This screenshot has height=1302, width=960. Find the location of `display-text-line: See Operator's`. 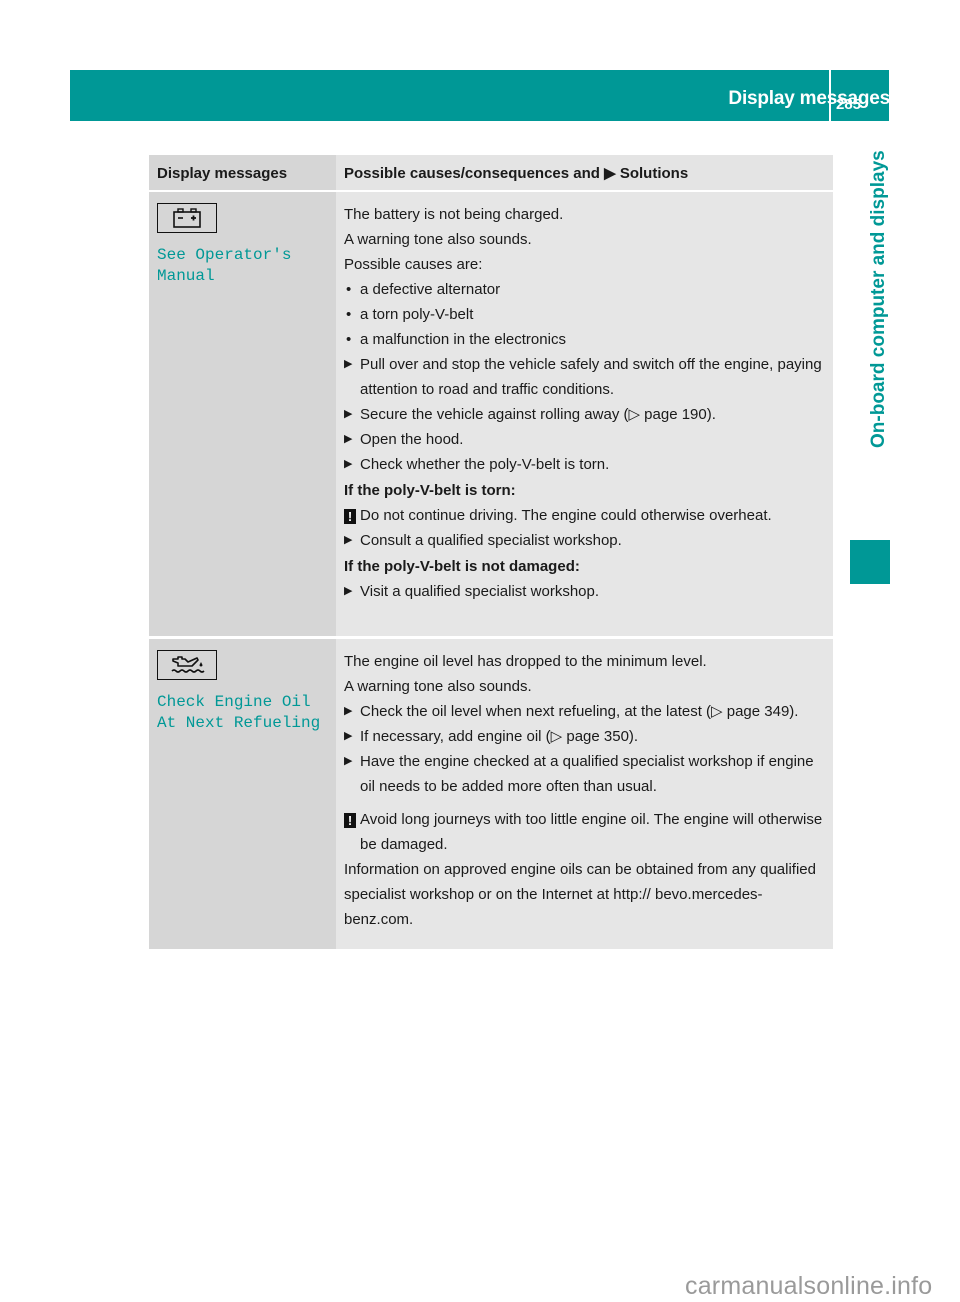

display-text-line: See Operator's is located at coordinates (224, 255).